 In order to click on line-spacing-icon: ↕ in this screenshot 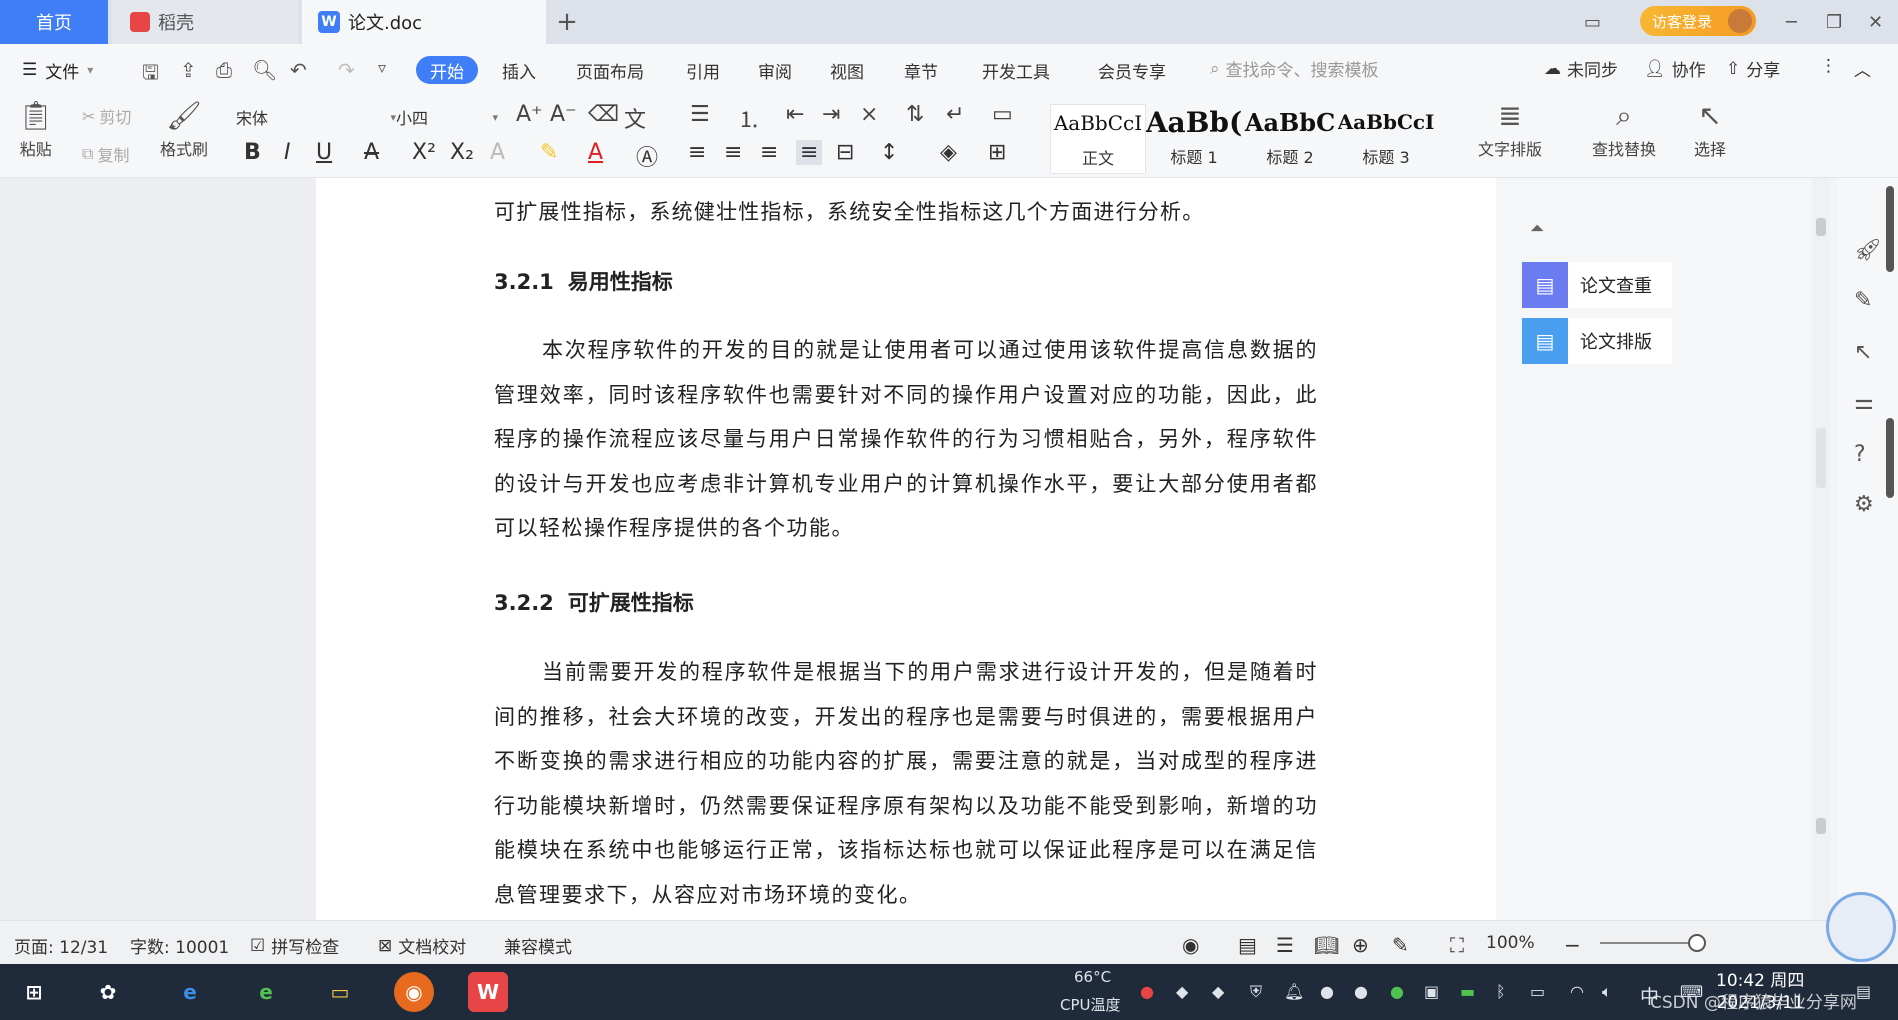, I will do `click(889, 152)`.